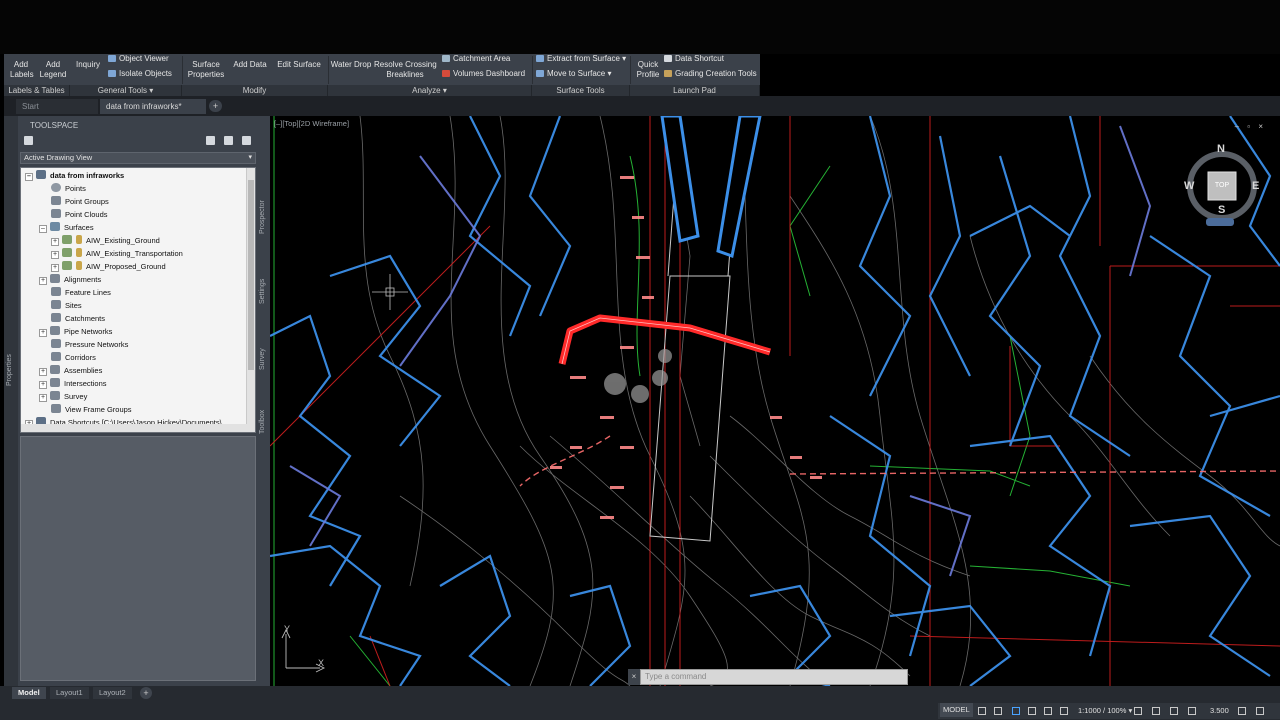 The height and width of the screenshot is (720, 1280). Describe the element at coordinates (70, 370) in the screenshot. I see `tree-node-assemblies: + Assemblies` at that location.